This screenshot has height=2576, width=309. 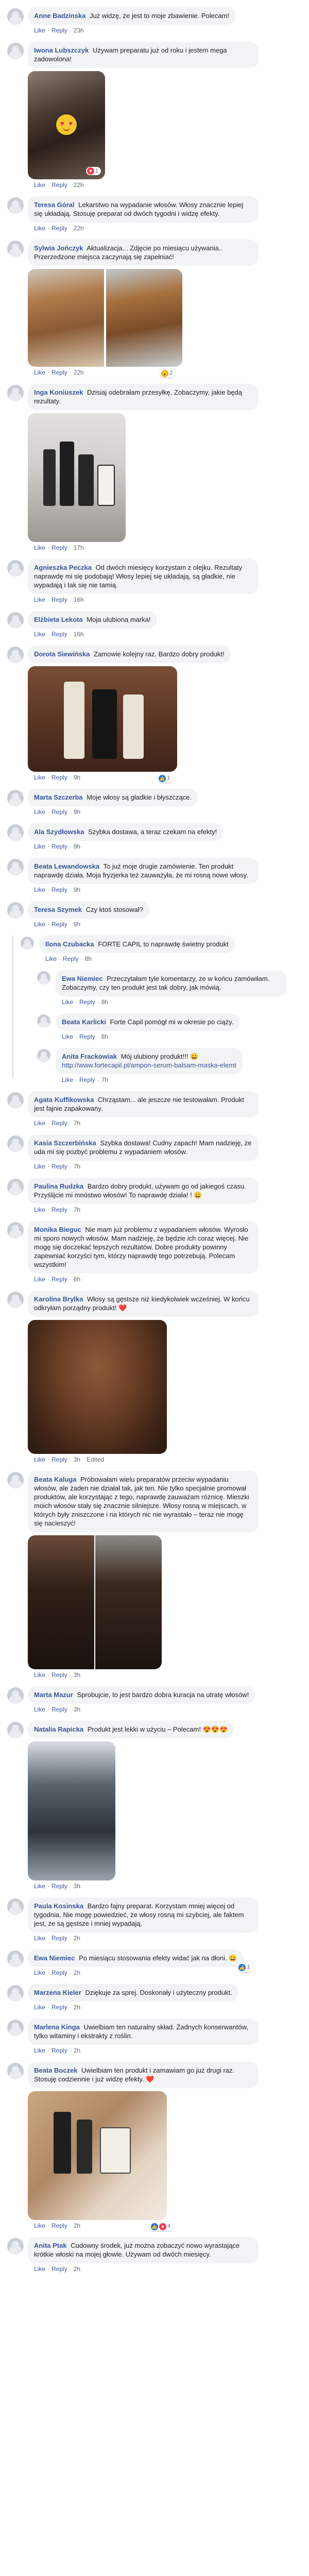 I want to click on comment-author: Ilona Czubacka, so click(x=69, y=944).